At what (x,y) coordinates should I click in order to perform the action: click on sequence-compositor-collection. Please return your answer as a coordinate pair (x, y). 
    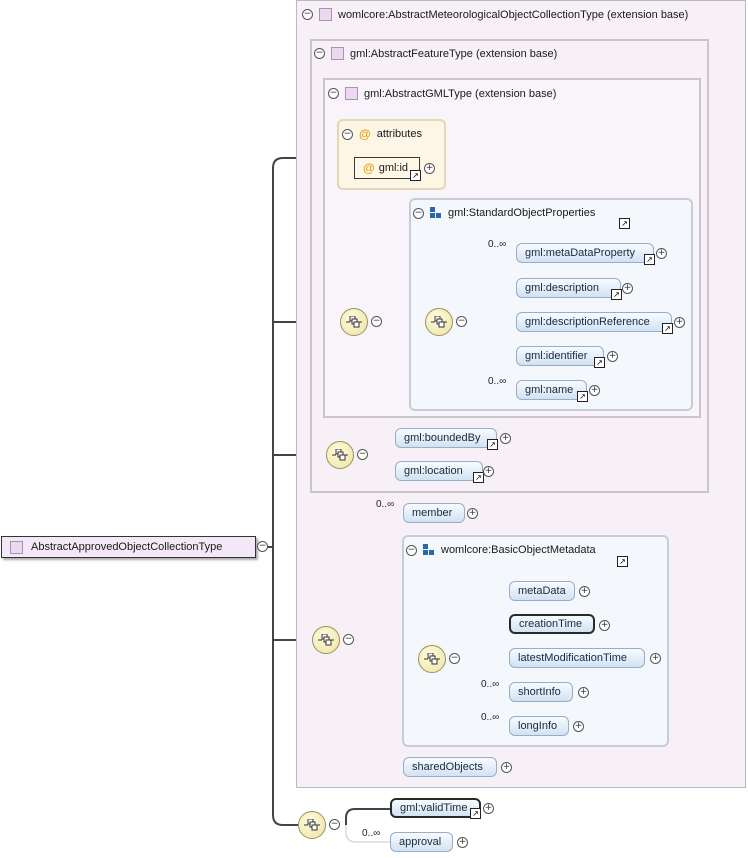
    Looking at the image, I should click on (326, 640).